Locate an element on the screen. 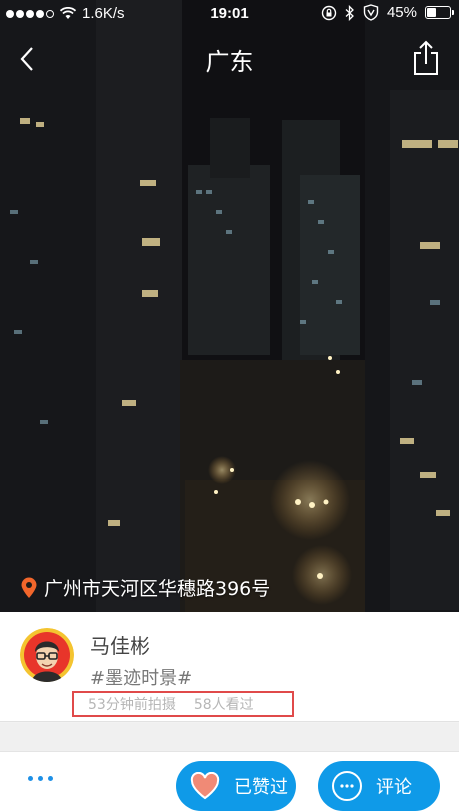  comment-bubble-icon is located at coordinates (347, 786).